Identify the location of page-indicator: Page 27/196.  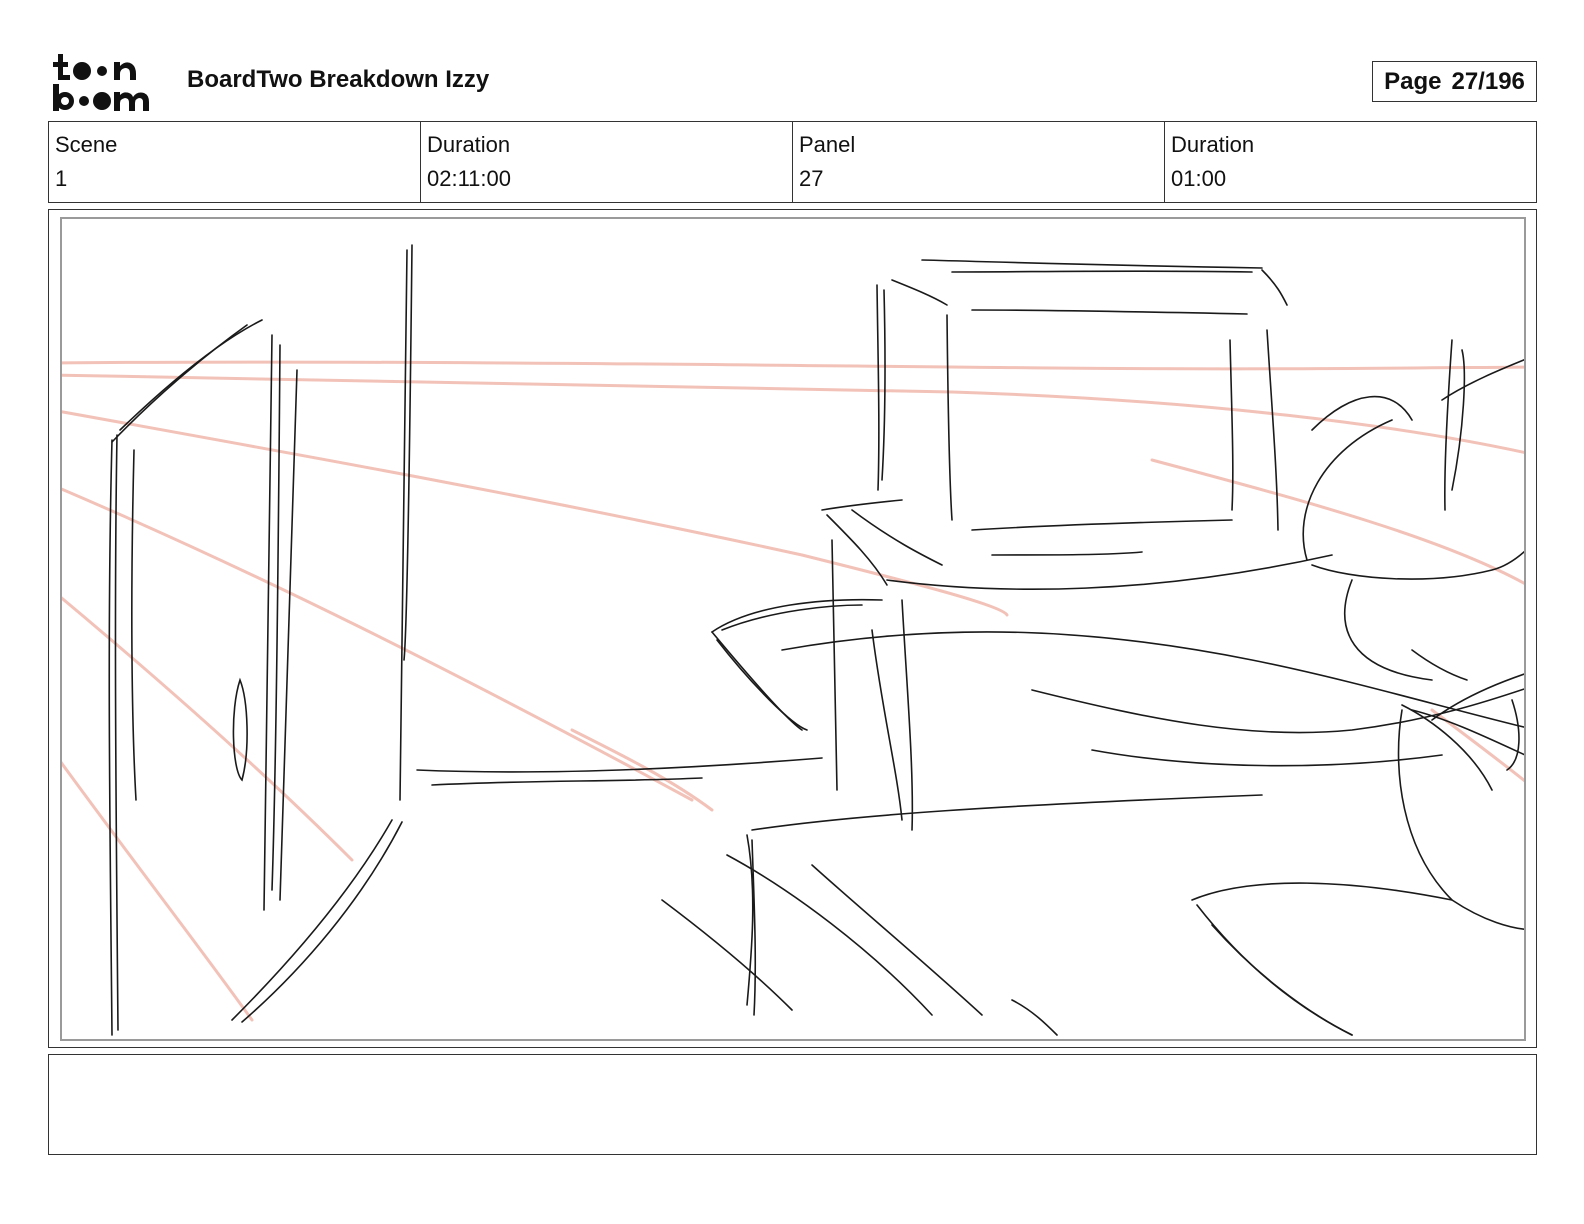
(1454, 81).